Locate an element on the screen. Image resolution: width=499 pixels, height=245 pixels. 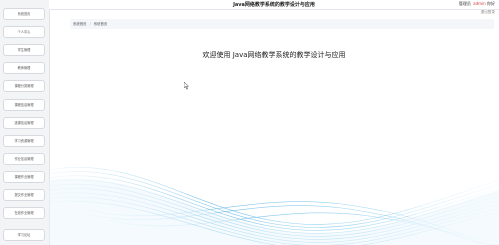
sidebar-item-course-homework: 课程作业管理 is located at coordinates (24, 177).